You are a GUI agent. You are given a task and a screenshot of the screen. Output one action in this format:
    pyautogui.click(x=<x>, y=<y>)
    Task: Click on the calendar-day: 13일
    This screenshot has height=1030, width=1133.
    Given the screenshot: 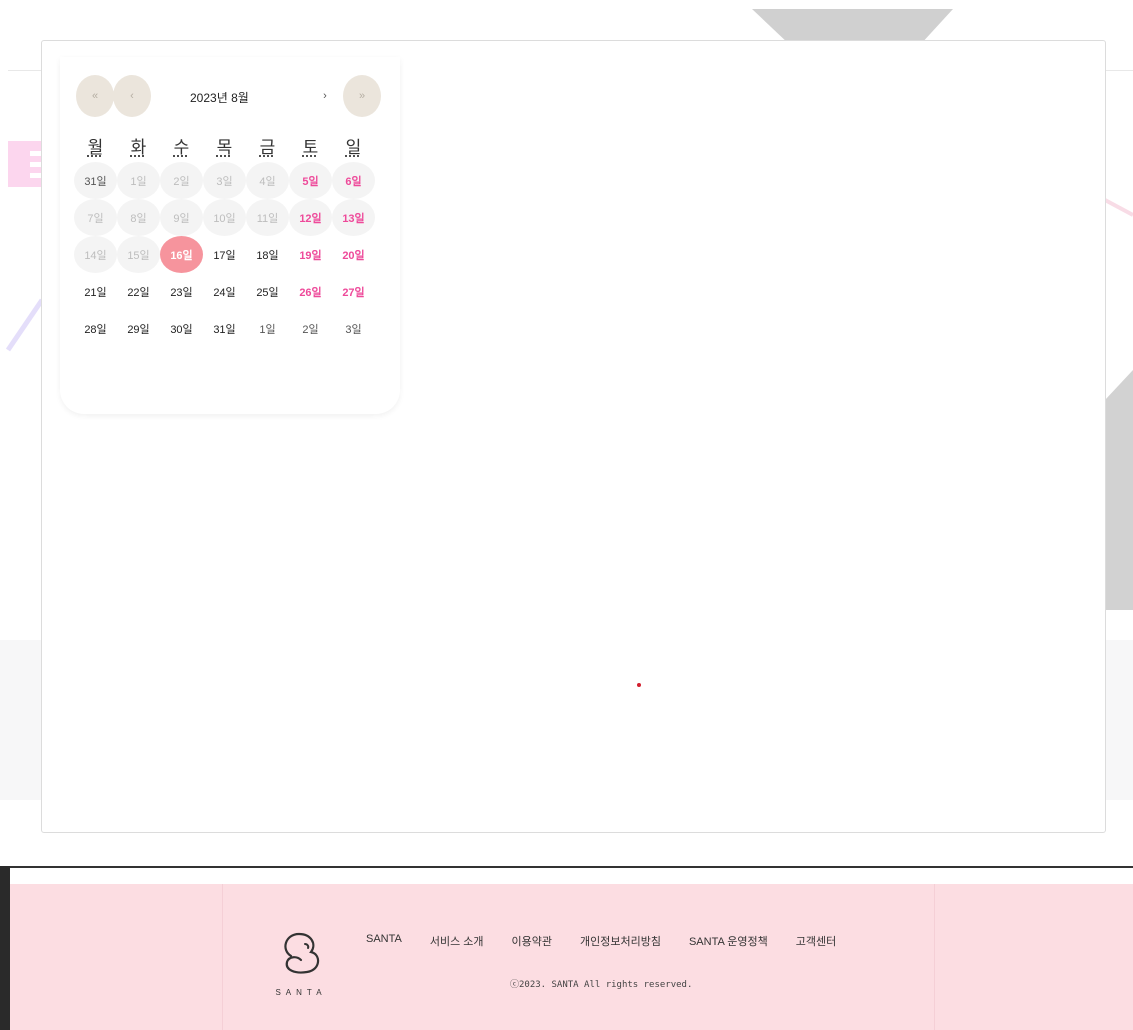 What is the action you would take?
    pyautogui.click(x=353, y=217)
    